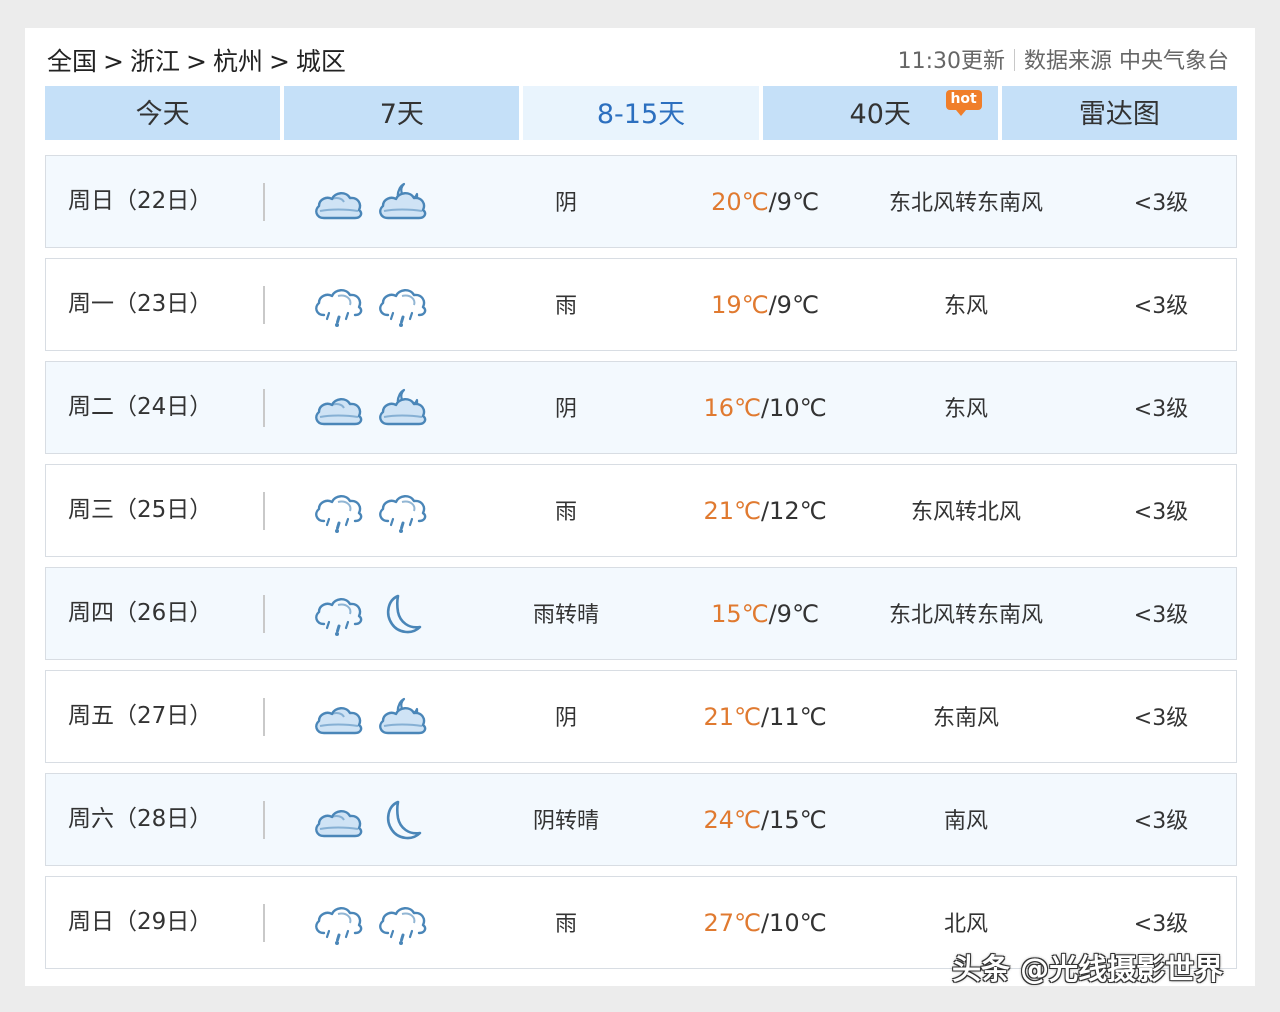  I want to click on tab-label: 今天, so click(162, 114).